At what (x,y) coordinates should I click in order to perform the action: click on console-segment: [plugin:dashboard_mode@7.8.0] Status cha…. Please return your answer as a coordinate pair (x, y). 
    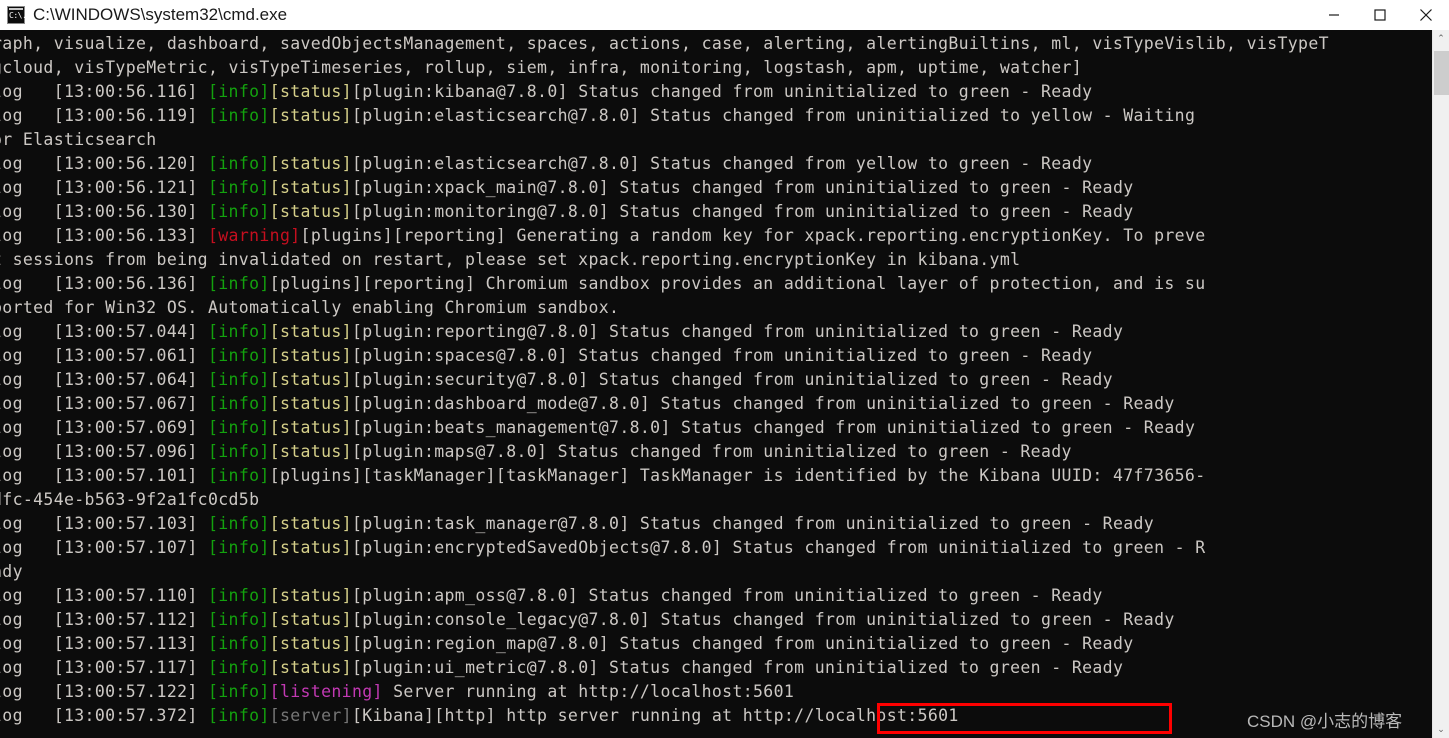
    Looking at the image, I should click on (763, 403).